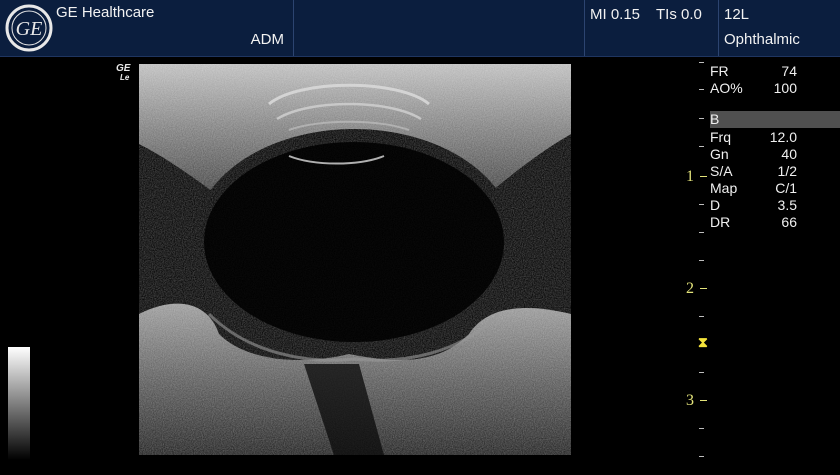 This screenshot has width=840, height=475. Describe the element at coordinates (787, 171) in the screenshot. I see `param-value: 1/2` at that location.